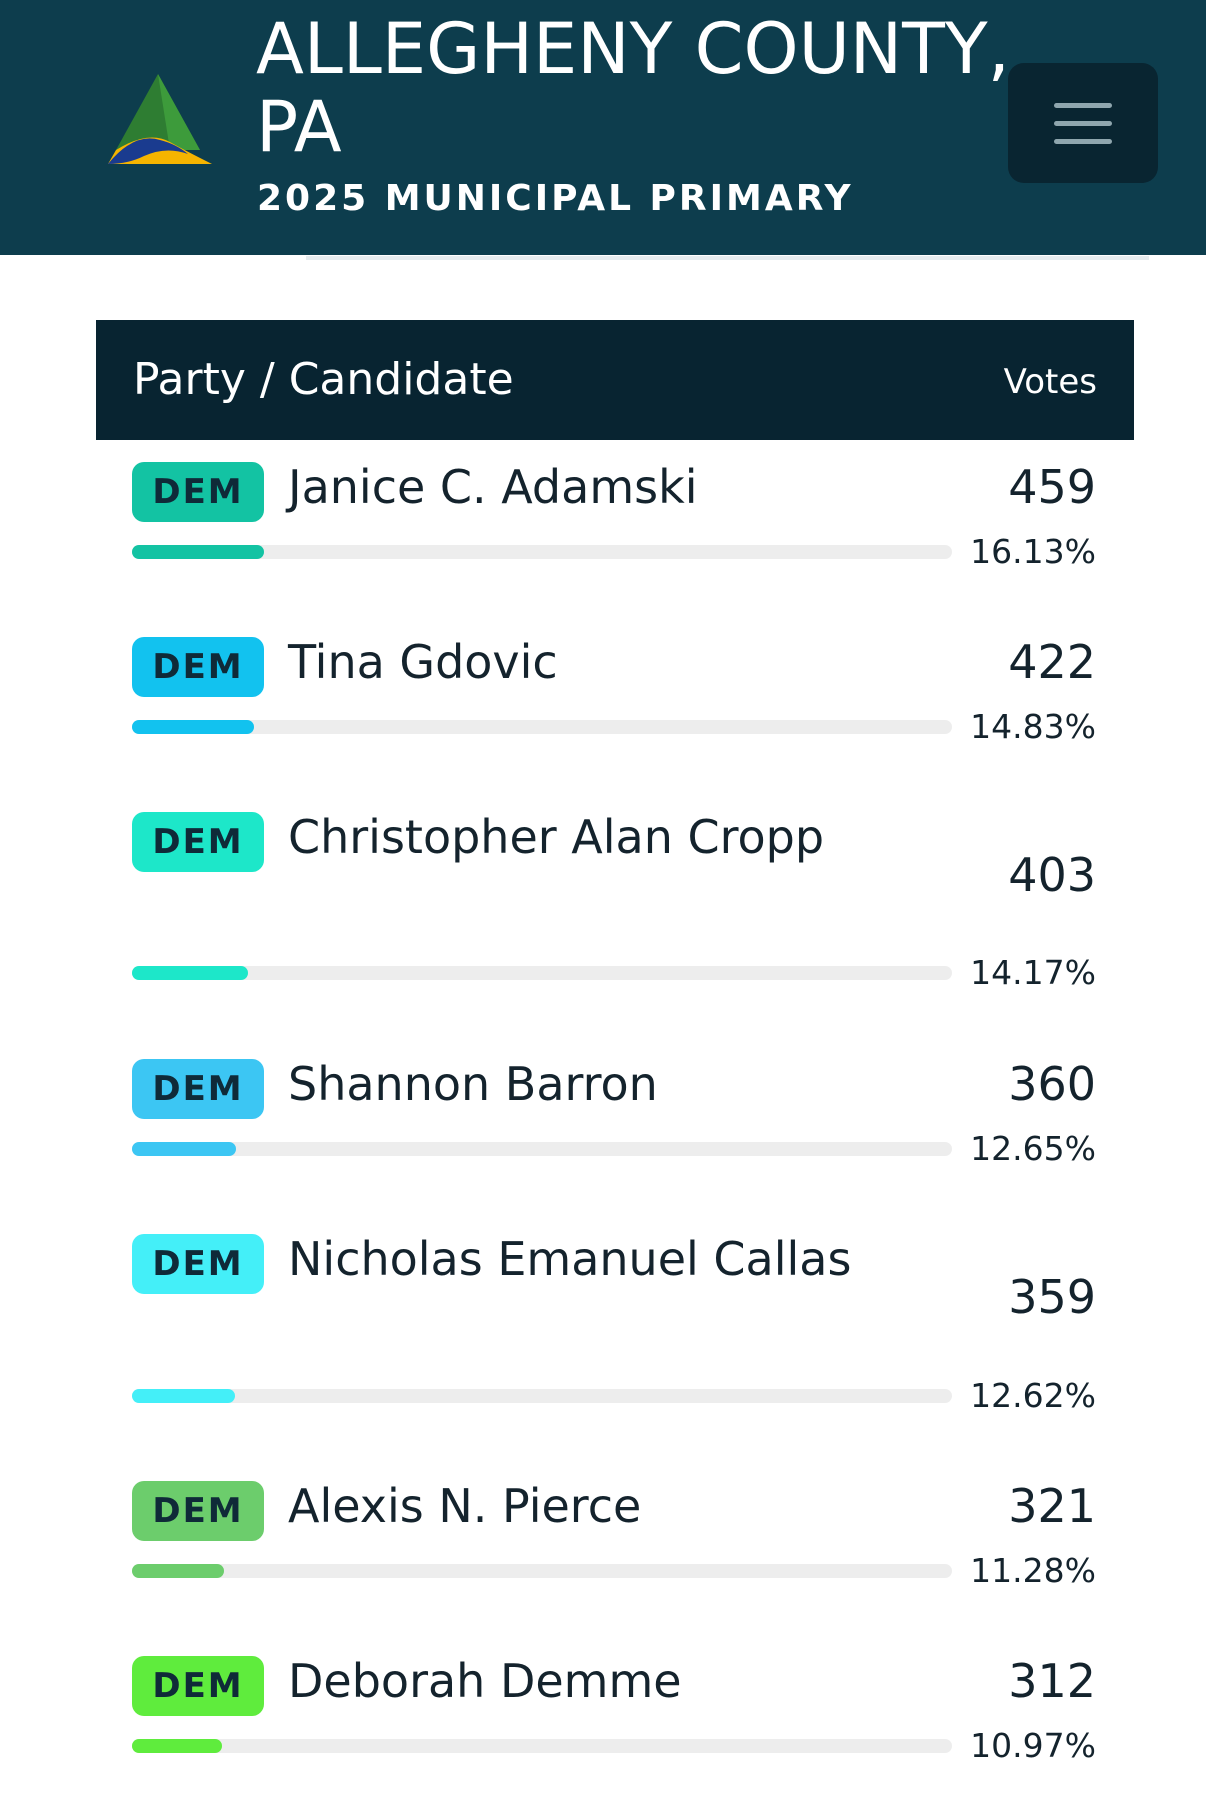  Describe the element at coordinates (1052, 662) in the screenshot. I see `vote-count: 422` at that location.